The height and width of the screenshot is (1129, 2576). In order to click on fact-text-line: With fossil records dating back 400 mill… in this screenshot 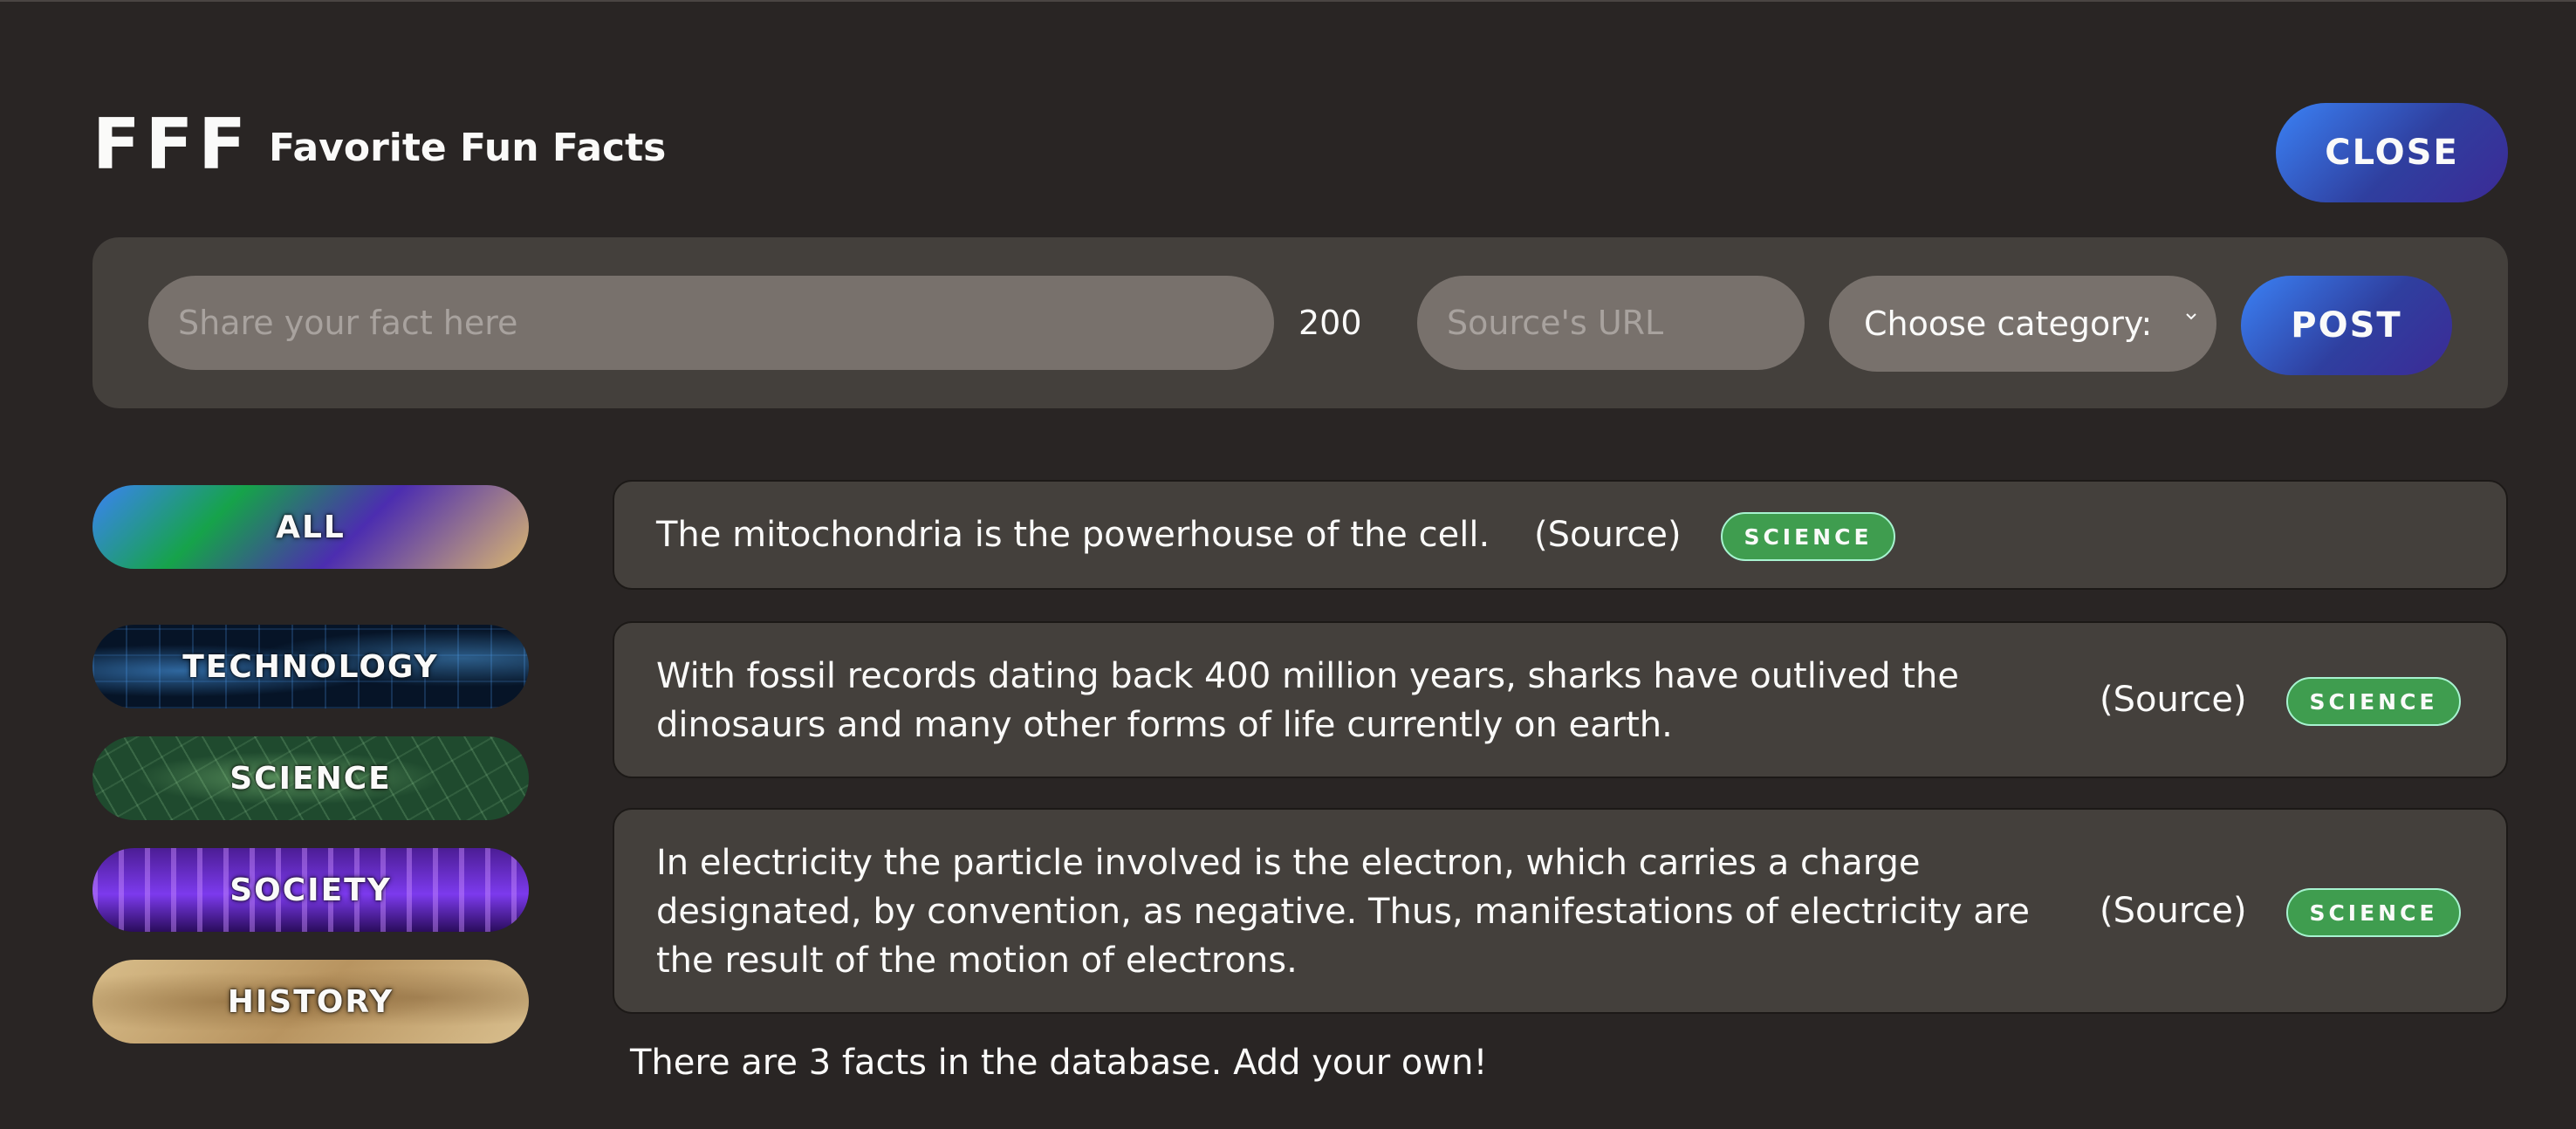, I will do `click(1307, 676)`.